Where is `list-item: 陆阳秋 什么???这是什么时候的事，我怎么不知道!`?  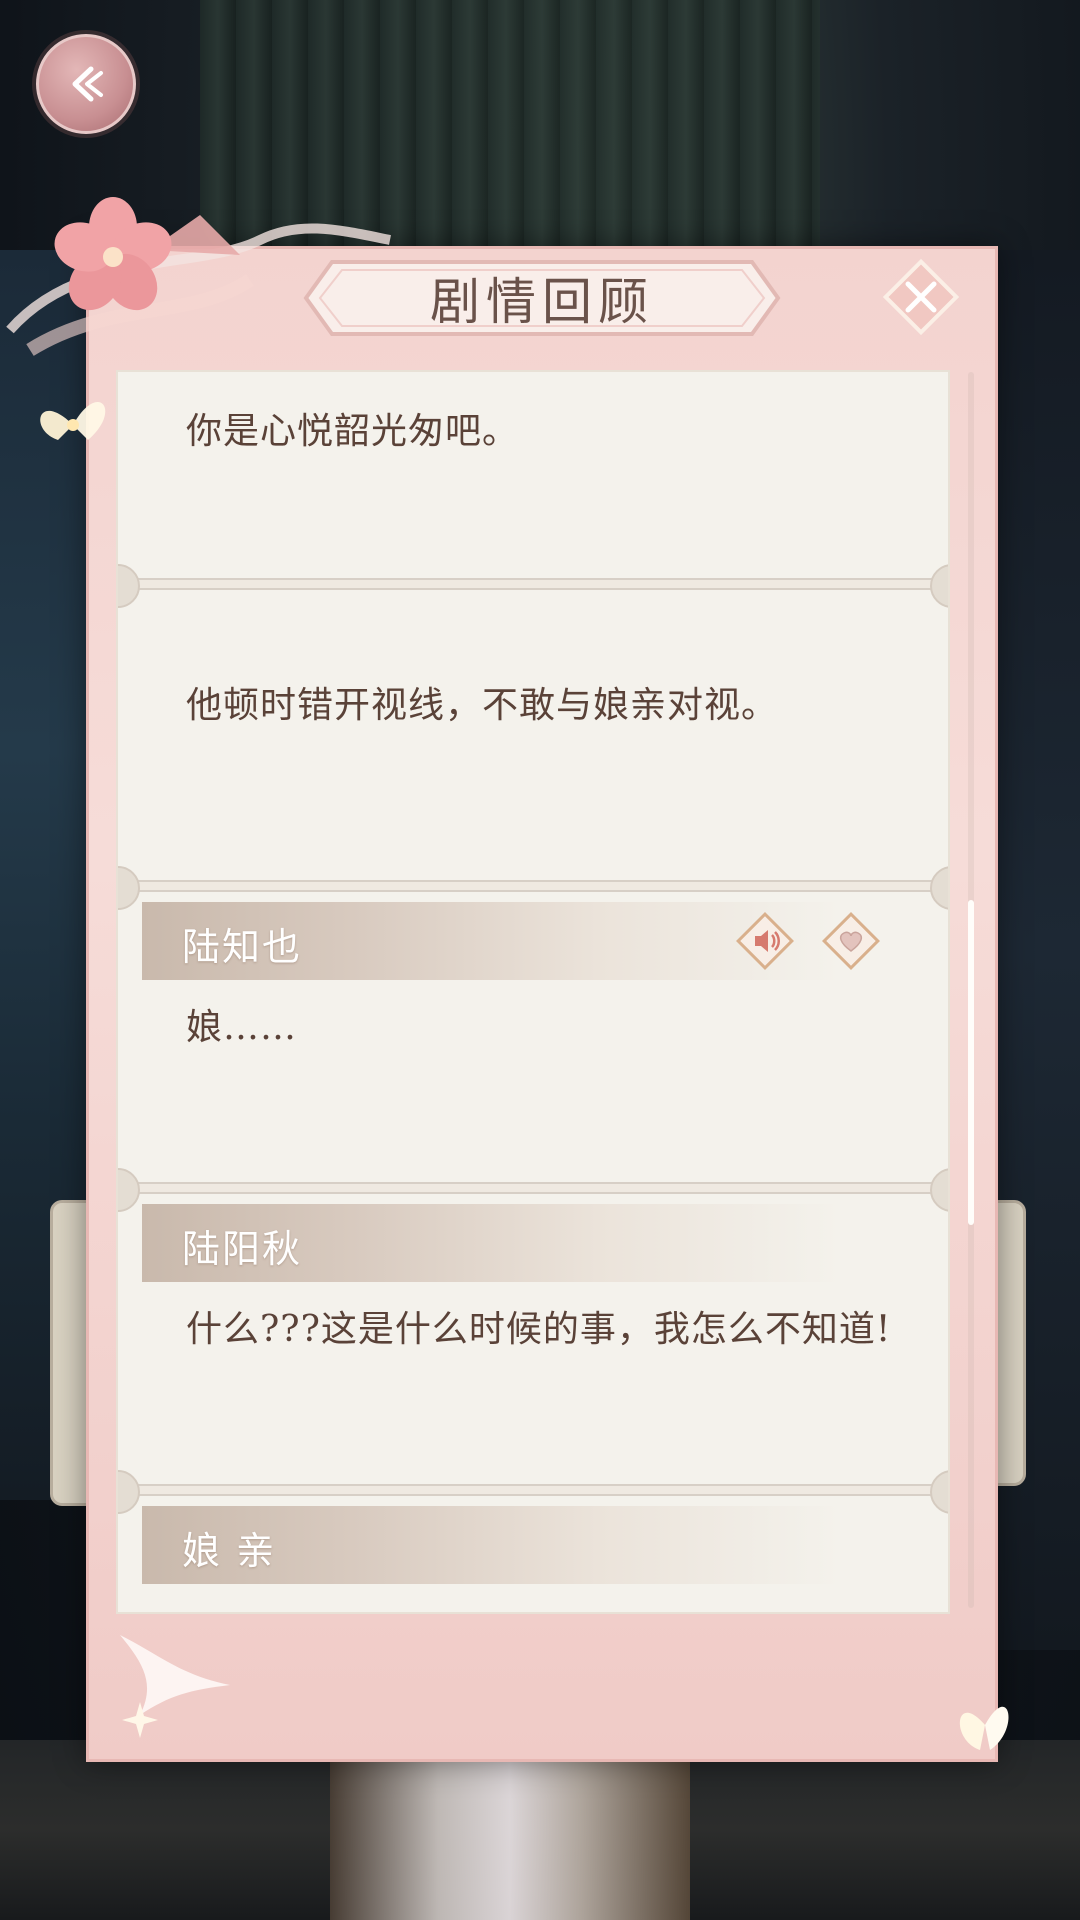 list-item: 陆阳秋 什么???这是什么时候的事，我怎么不知道! is located at coordinates (533, 1342).